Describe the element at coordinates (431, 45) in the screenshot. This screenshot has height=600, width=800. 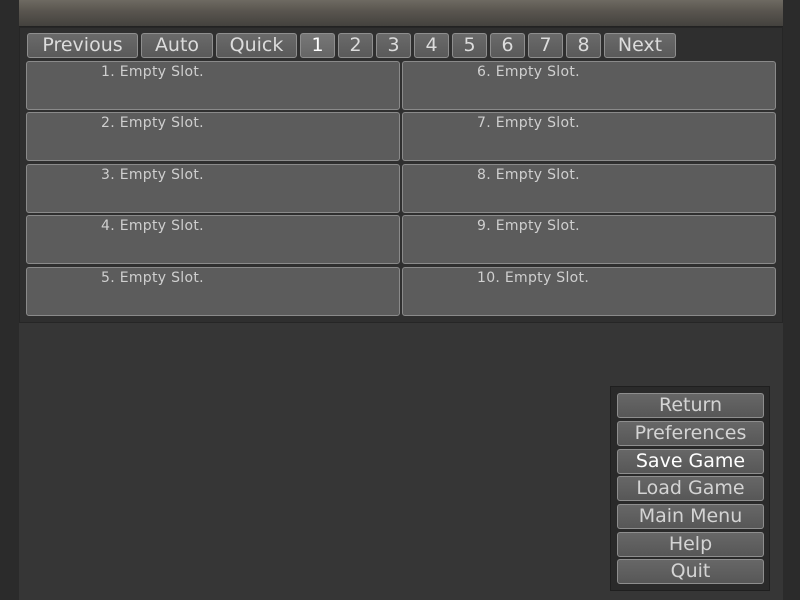
I see `page-4-button: 4` at that location.